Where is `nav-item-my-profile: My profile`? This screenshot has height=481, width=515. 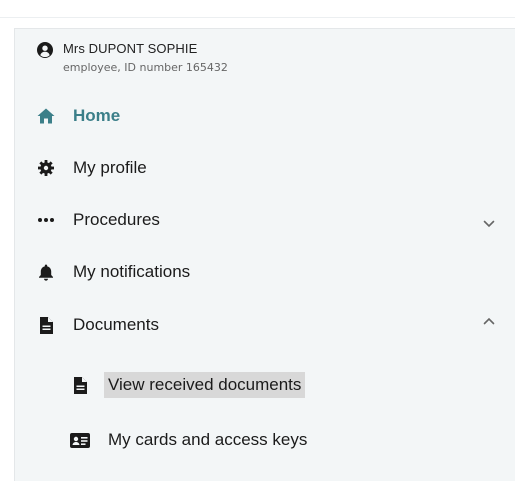
nav-item-my-profile: My profile is located at coordinates (92, 168).